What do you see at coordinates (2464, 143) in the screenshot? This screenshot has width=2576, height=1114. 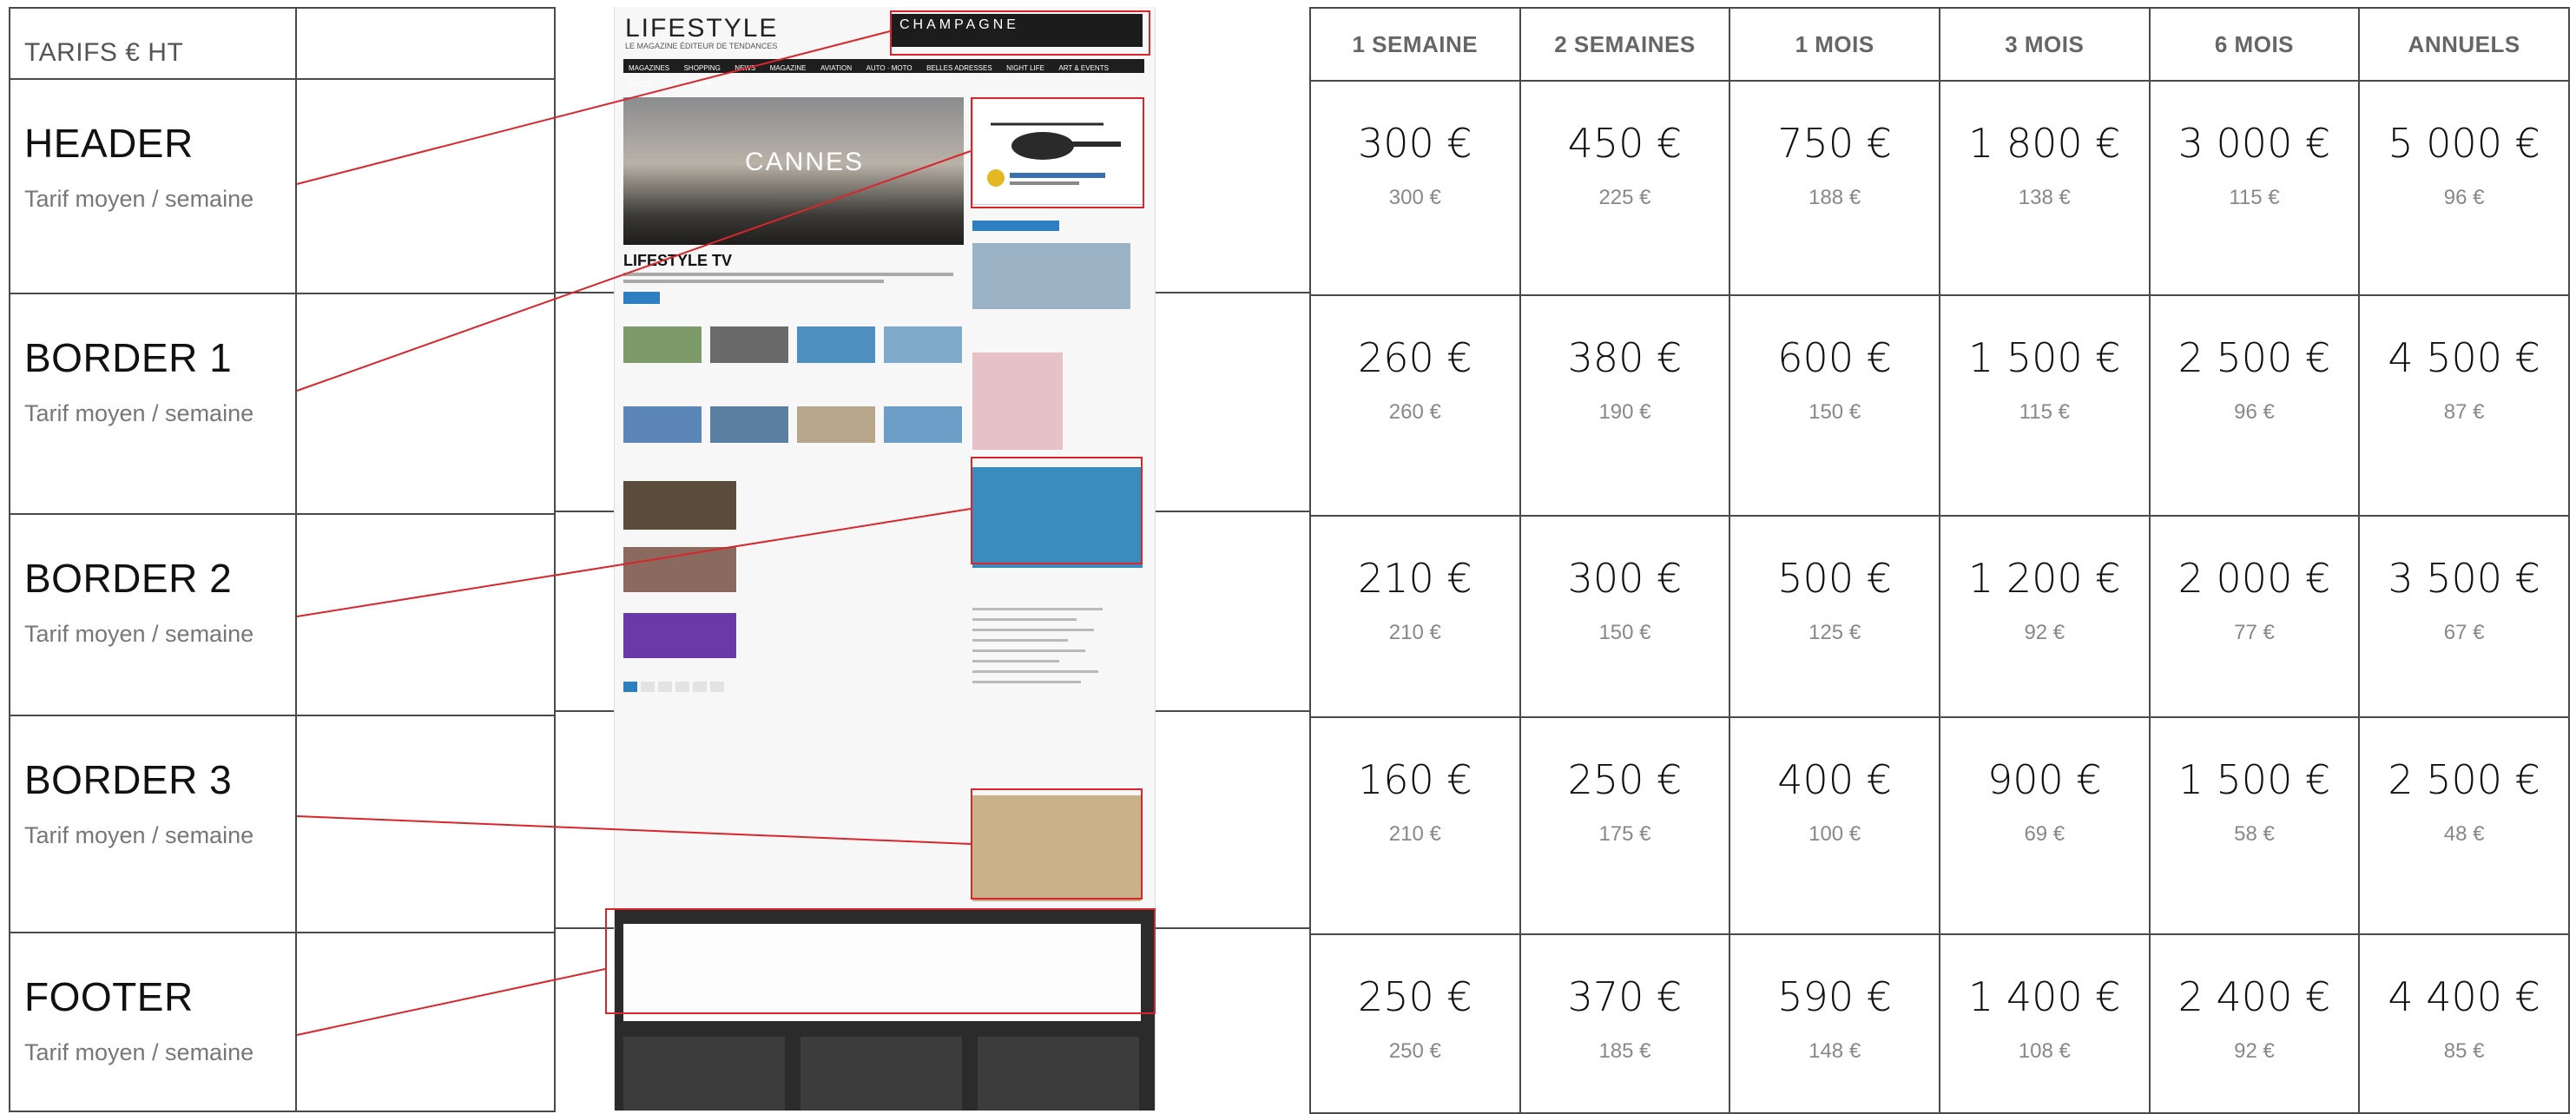 I see `price: 5 000 €` at bounding box center [2464, 143].